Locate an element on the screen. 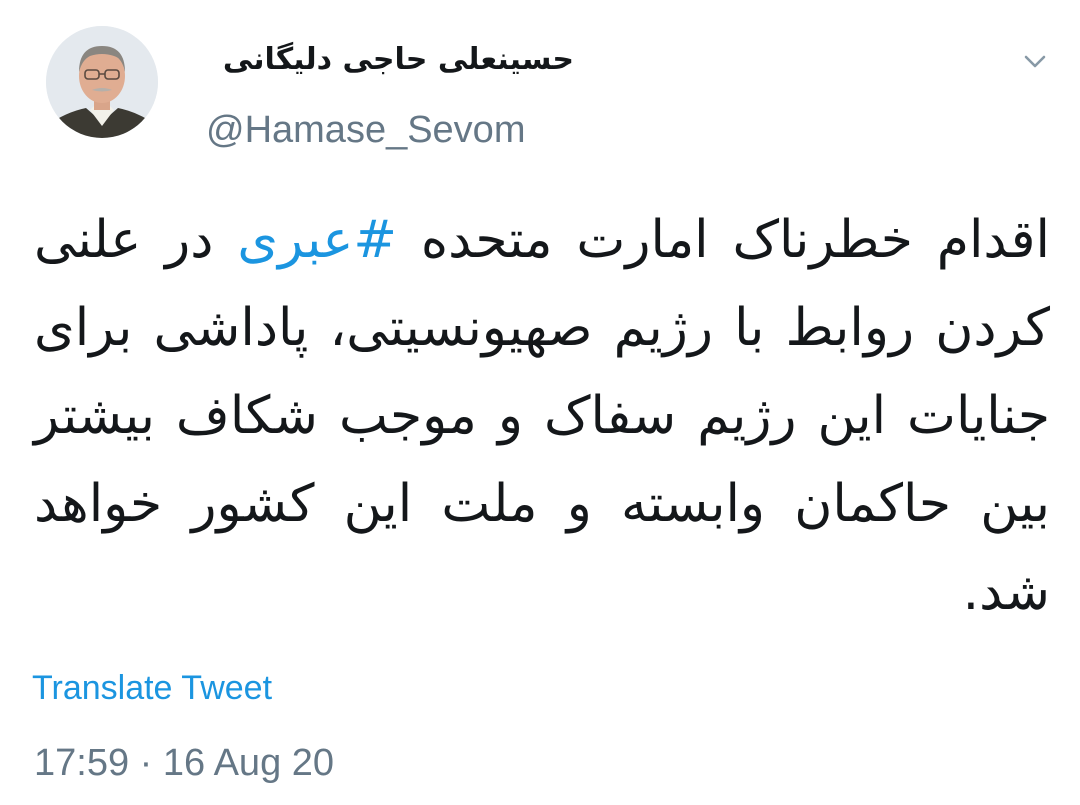 This screenshot has height=805, width=1080. user-handle: @Hamase_Sevom is located at coordinates (365, 130).